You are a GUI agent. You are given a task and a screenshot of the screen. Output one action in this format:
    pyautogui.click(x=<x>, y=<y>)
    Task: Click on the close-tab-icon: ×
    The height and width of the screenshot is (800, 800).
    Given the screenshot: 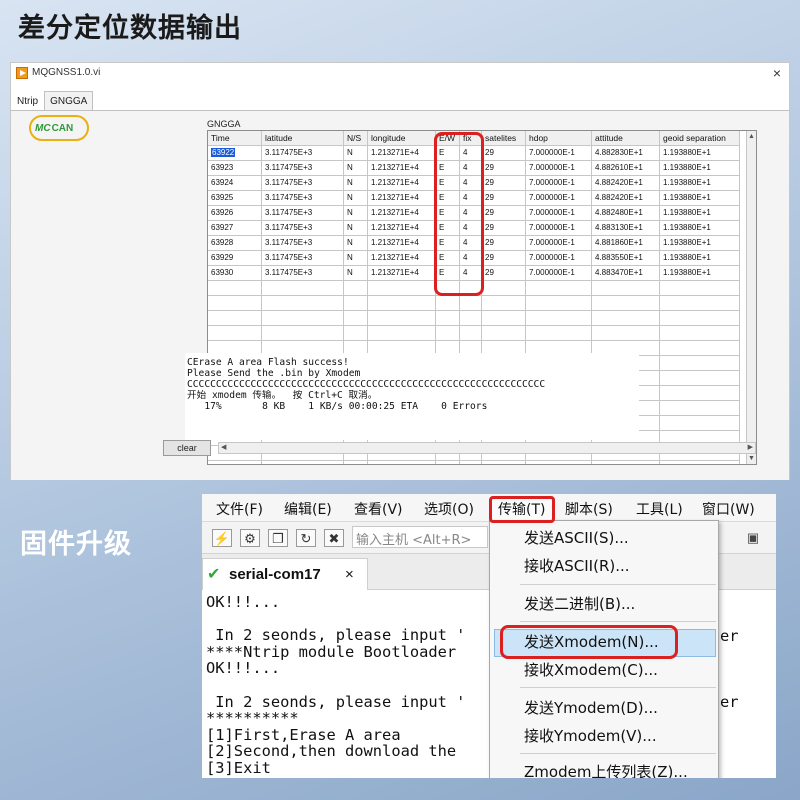 What is the action you would take?
    pyautogui.click(x=349, y=574)
    